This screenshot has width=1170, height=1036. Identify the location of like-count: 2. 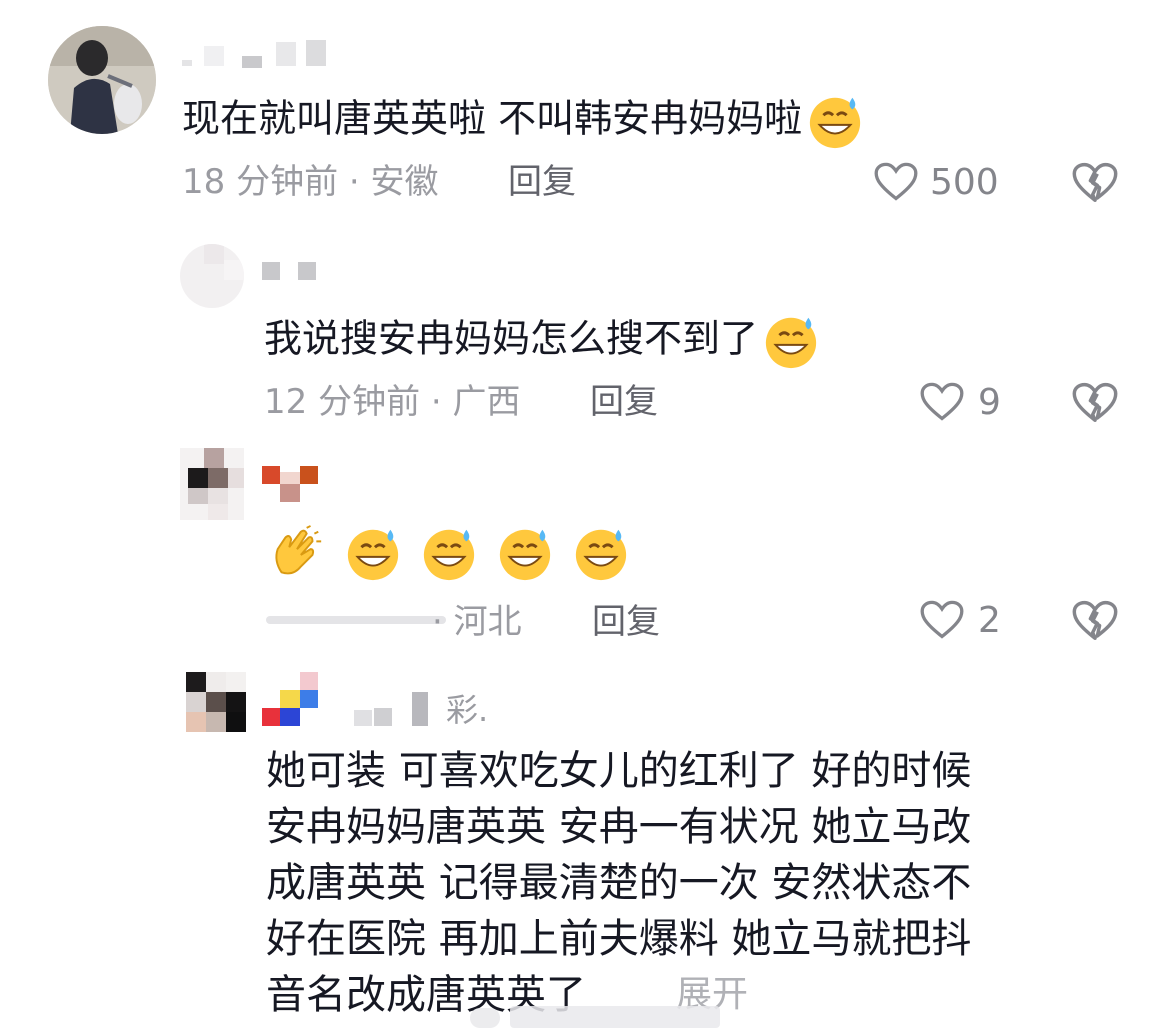
(989, 620).